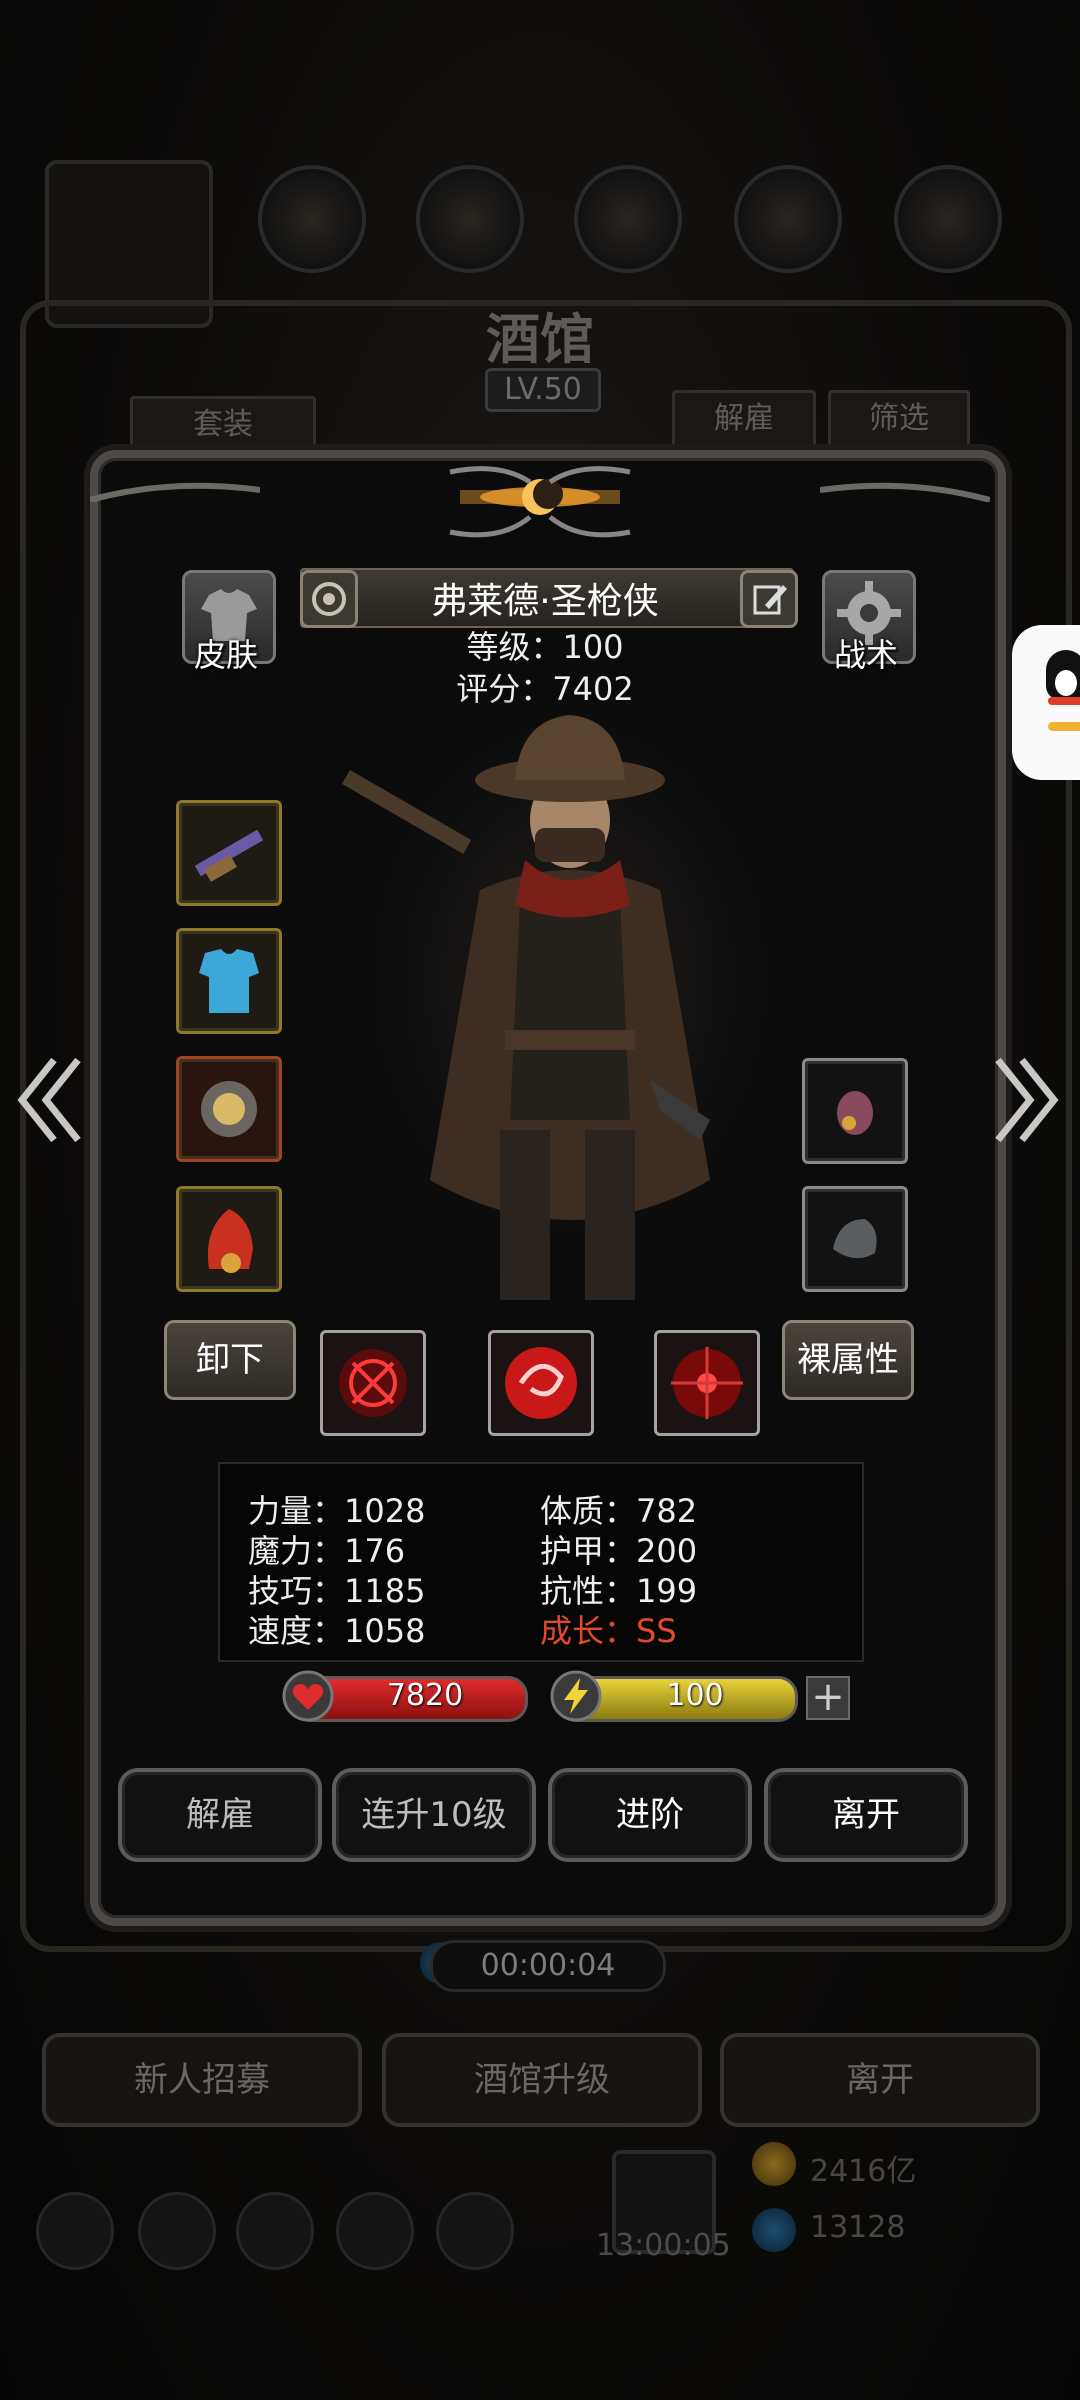 This screenshot has width=1080, height=2400. I want to click on weapon-slot, so click(229, 853).